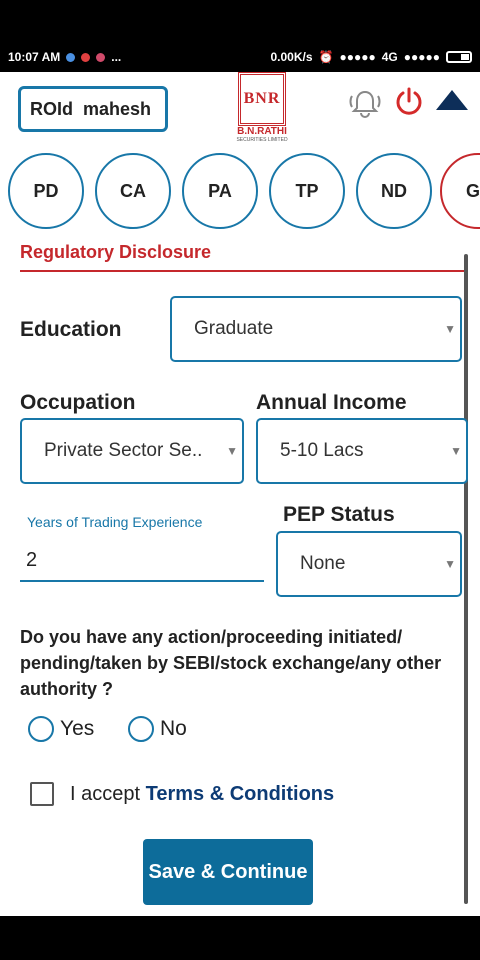  Describe the element at coordinates (262, 131) in the screenshot. I see `logo-name: B.N.RATHI` at that location.